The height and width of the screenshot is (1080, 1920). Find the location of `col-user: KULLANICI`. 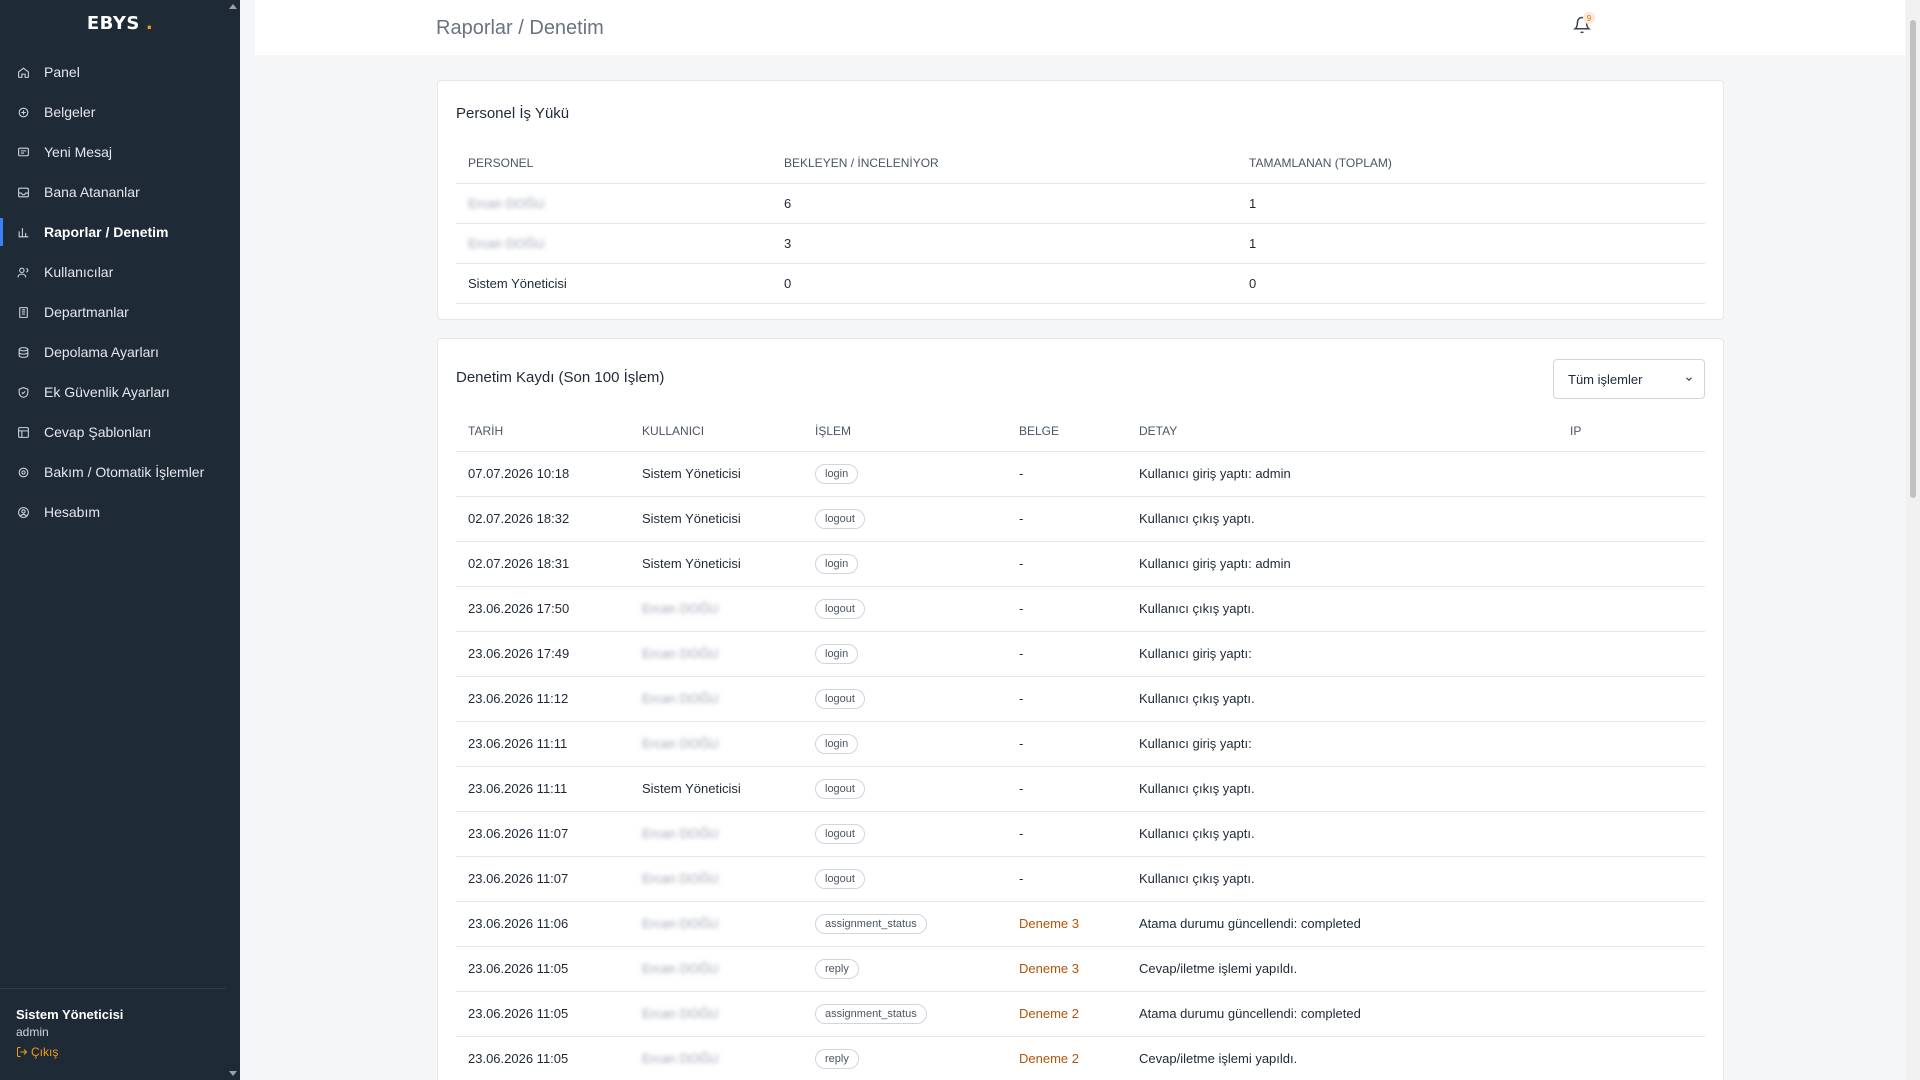

col-user: KULLANICI is located at coordinates (716, 431).